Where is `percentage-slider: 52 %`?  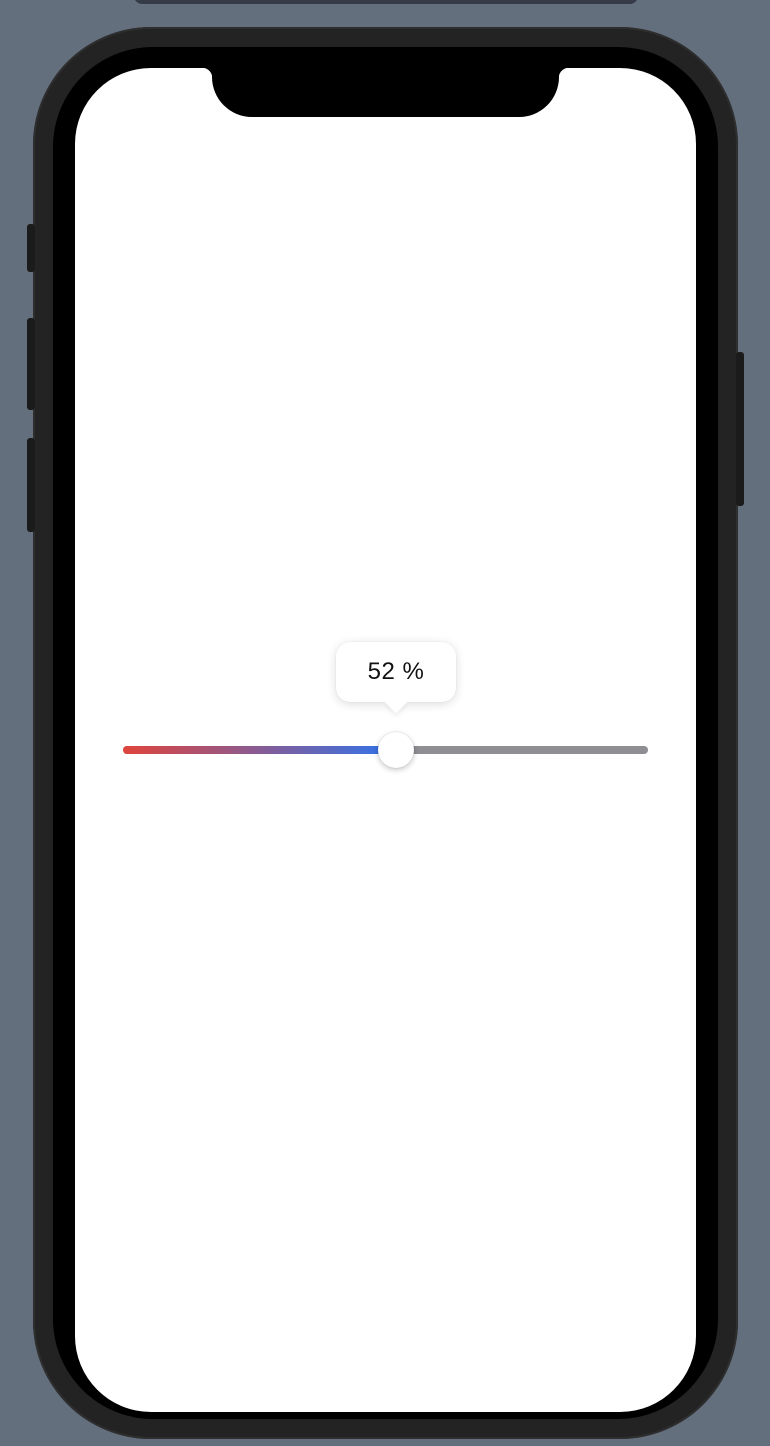 percentage-slider: 52 % is located at coordinates (385, 708).